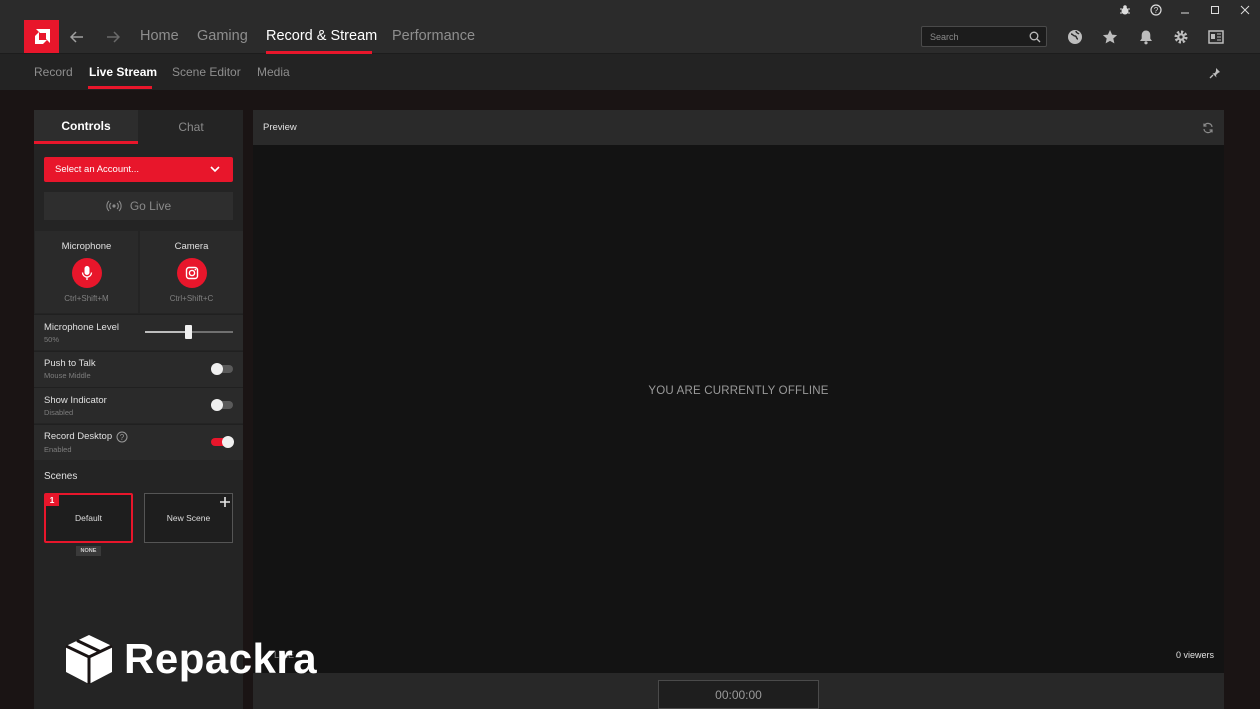 This screenshot has height=709, width=1260. Describe the element at coordinates (225, 504) in the screenshot. I see `plus-icon` at that location.